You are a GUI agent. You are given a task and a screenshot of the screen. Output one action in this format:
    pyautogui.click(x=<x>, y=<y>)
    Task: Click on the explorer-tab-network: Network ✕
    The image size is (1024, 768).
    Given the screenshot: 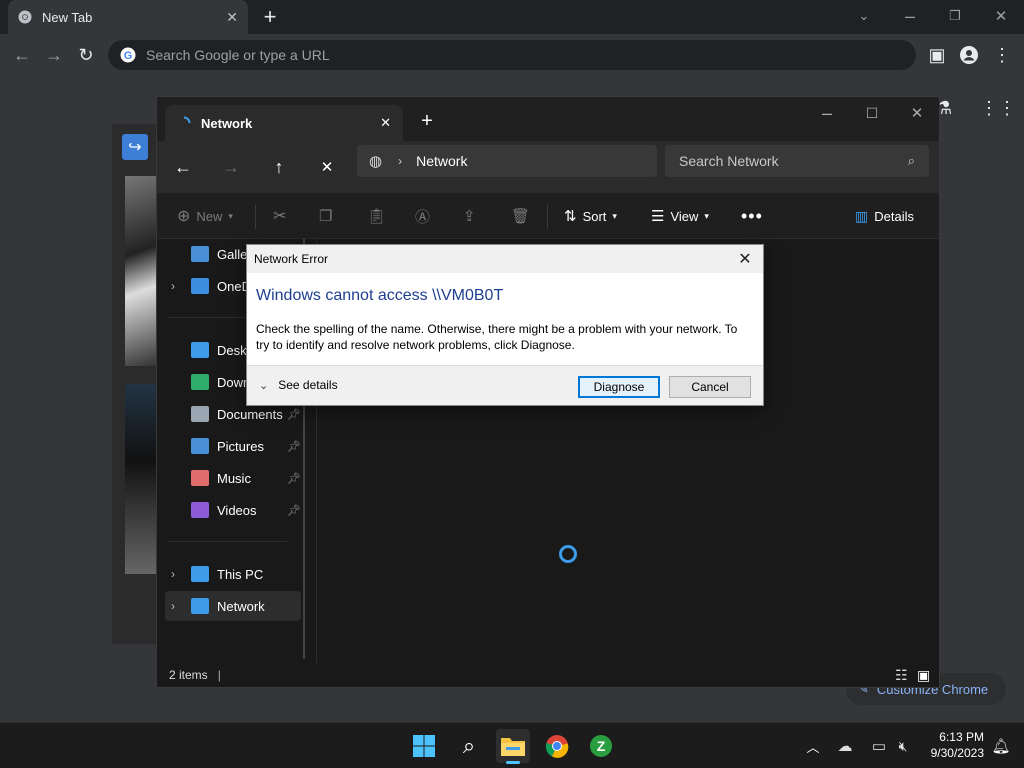 What is the action you would take?
    pyautogui.click(x=284, y=123)
    